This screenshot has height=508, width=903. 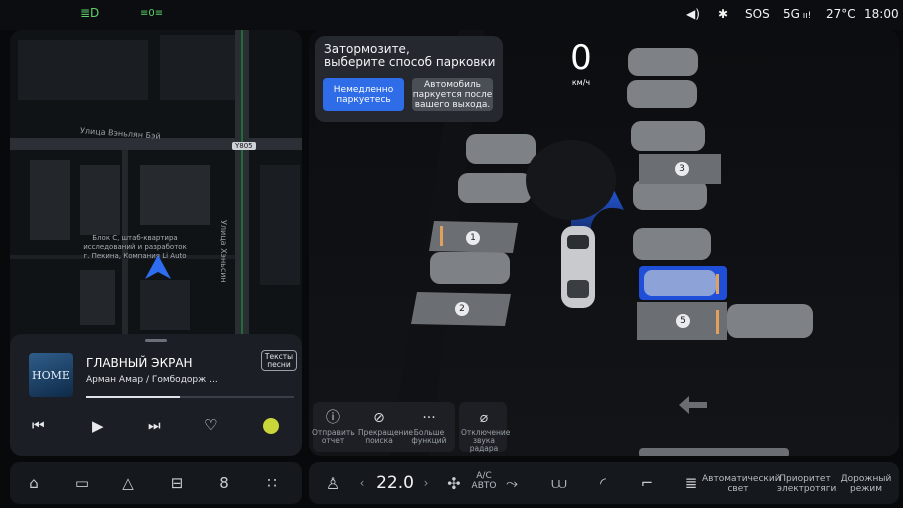 I want to click on sos-label: SOS, so click(x=757, y=14).